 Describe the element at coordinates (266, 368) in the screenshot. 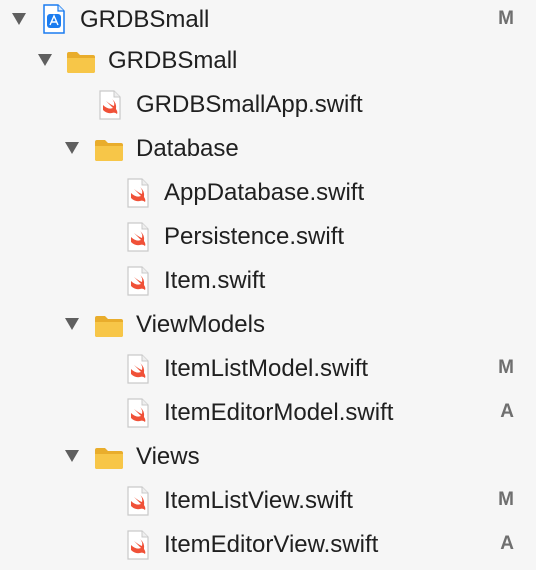

I see `file-label: ItemListModel.swift` at that location.